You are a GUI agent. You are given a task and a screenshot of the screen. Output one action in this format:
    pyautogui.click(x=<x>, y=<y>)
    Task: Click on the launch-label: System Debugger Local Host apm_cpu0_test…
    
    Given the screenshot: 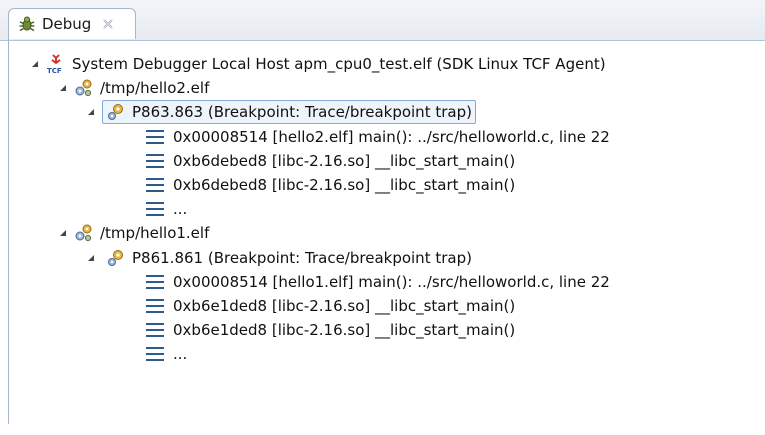 What is the action you would take?
    pyautogui.click(x=339, y=64)
    